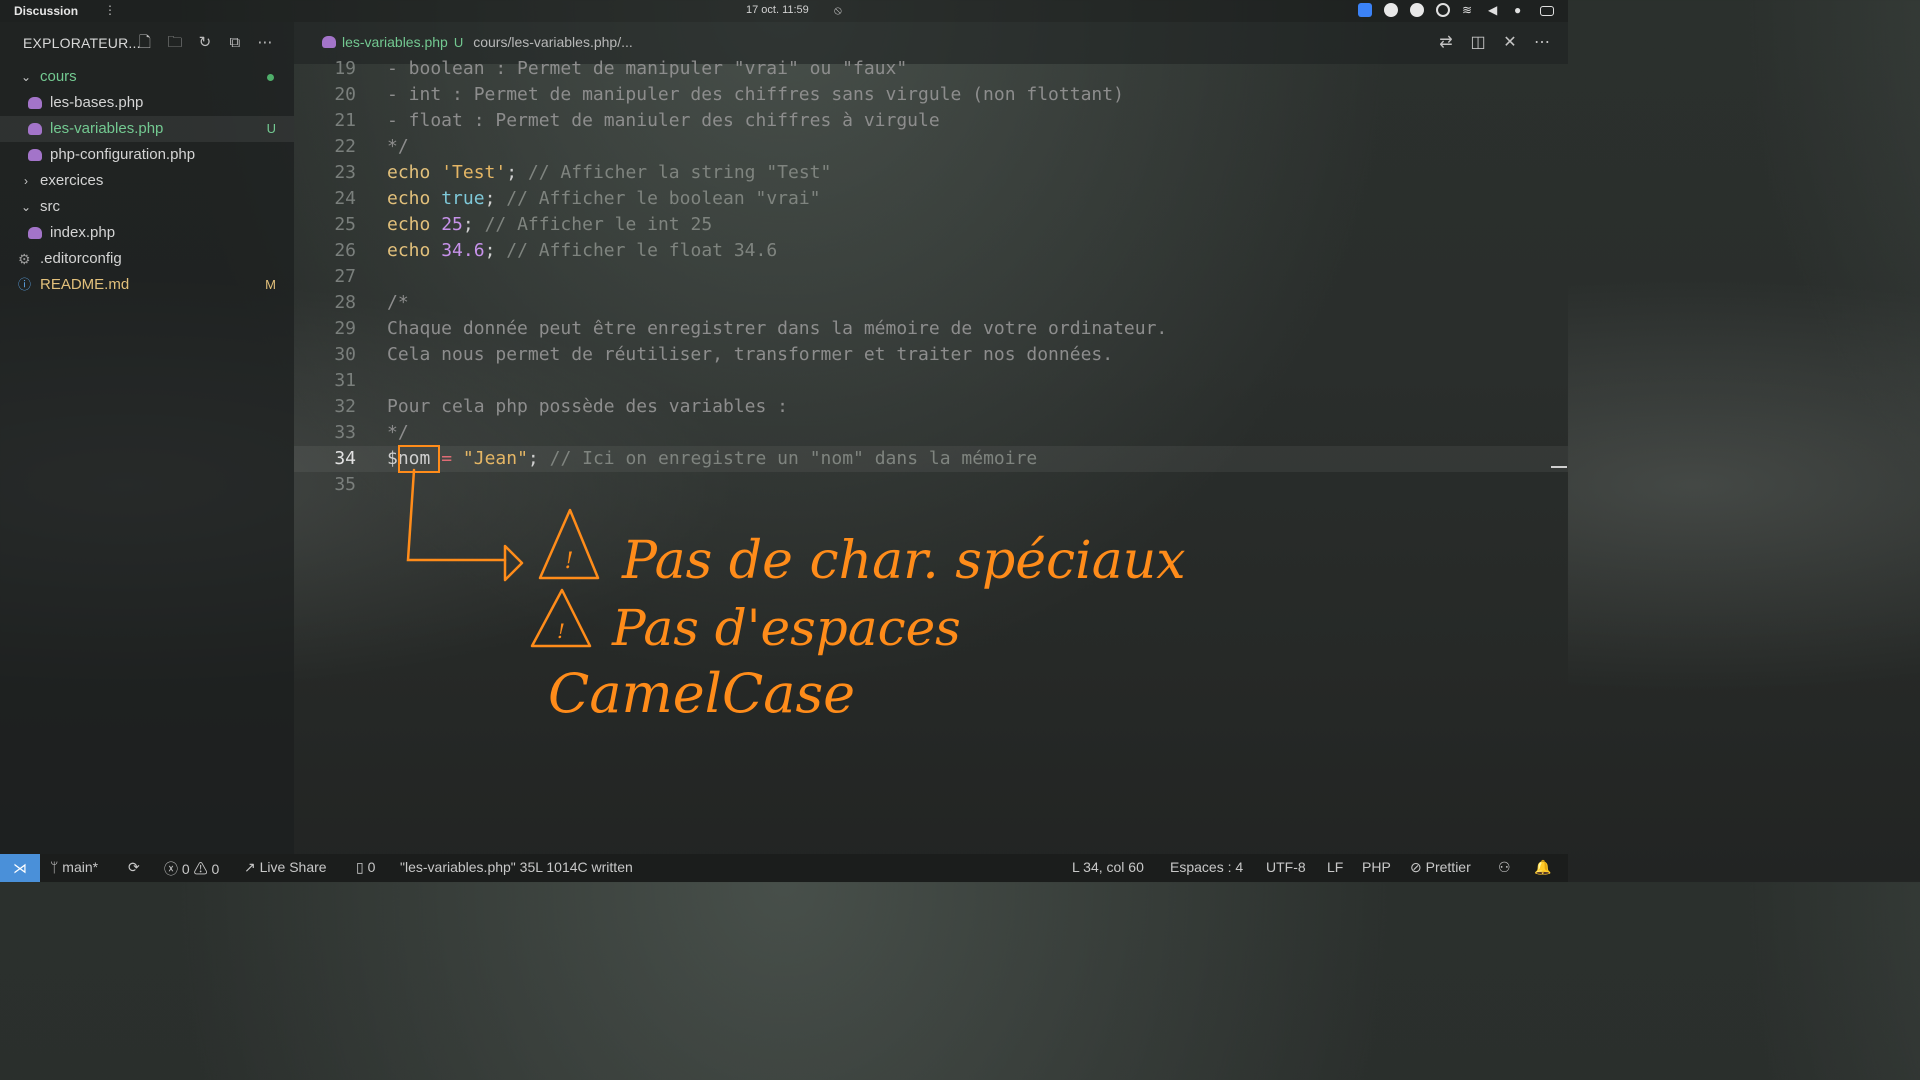  What do you see at coordinates (1448, 867) in the screenshot?
I see `formatter-label: Prettier` at bounding box center [1448, 867].